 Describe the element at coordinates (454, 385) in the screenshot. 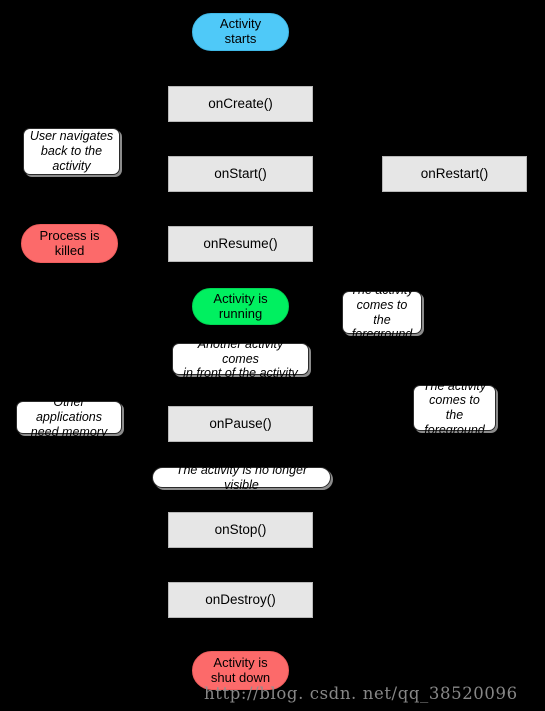

I see `callout-foreground-resume-line1: The activity` at that location.